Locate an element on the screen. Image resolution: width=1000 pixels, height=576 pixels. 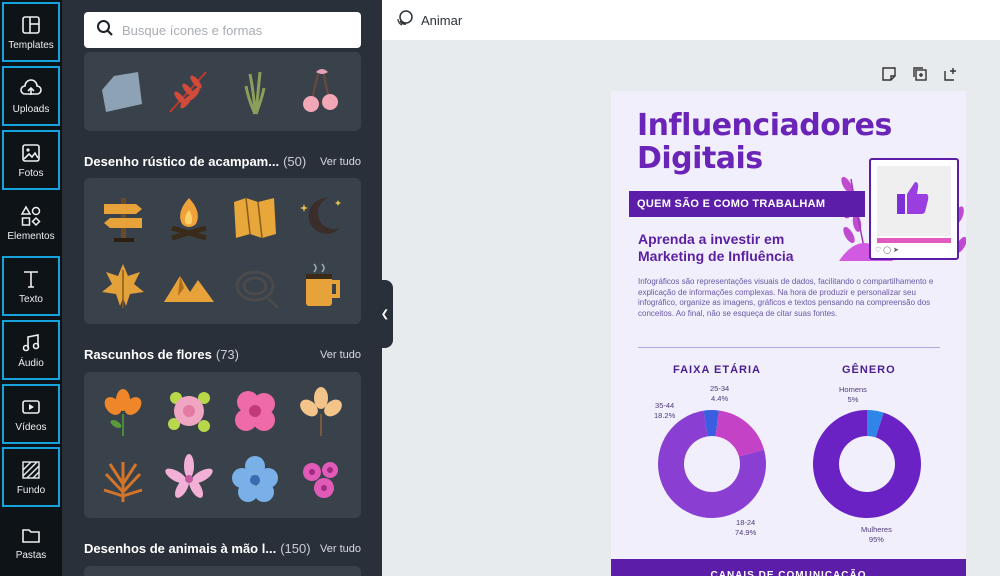
add-page-icon is located at coordinates (951, 74).